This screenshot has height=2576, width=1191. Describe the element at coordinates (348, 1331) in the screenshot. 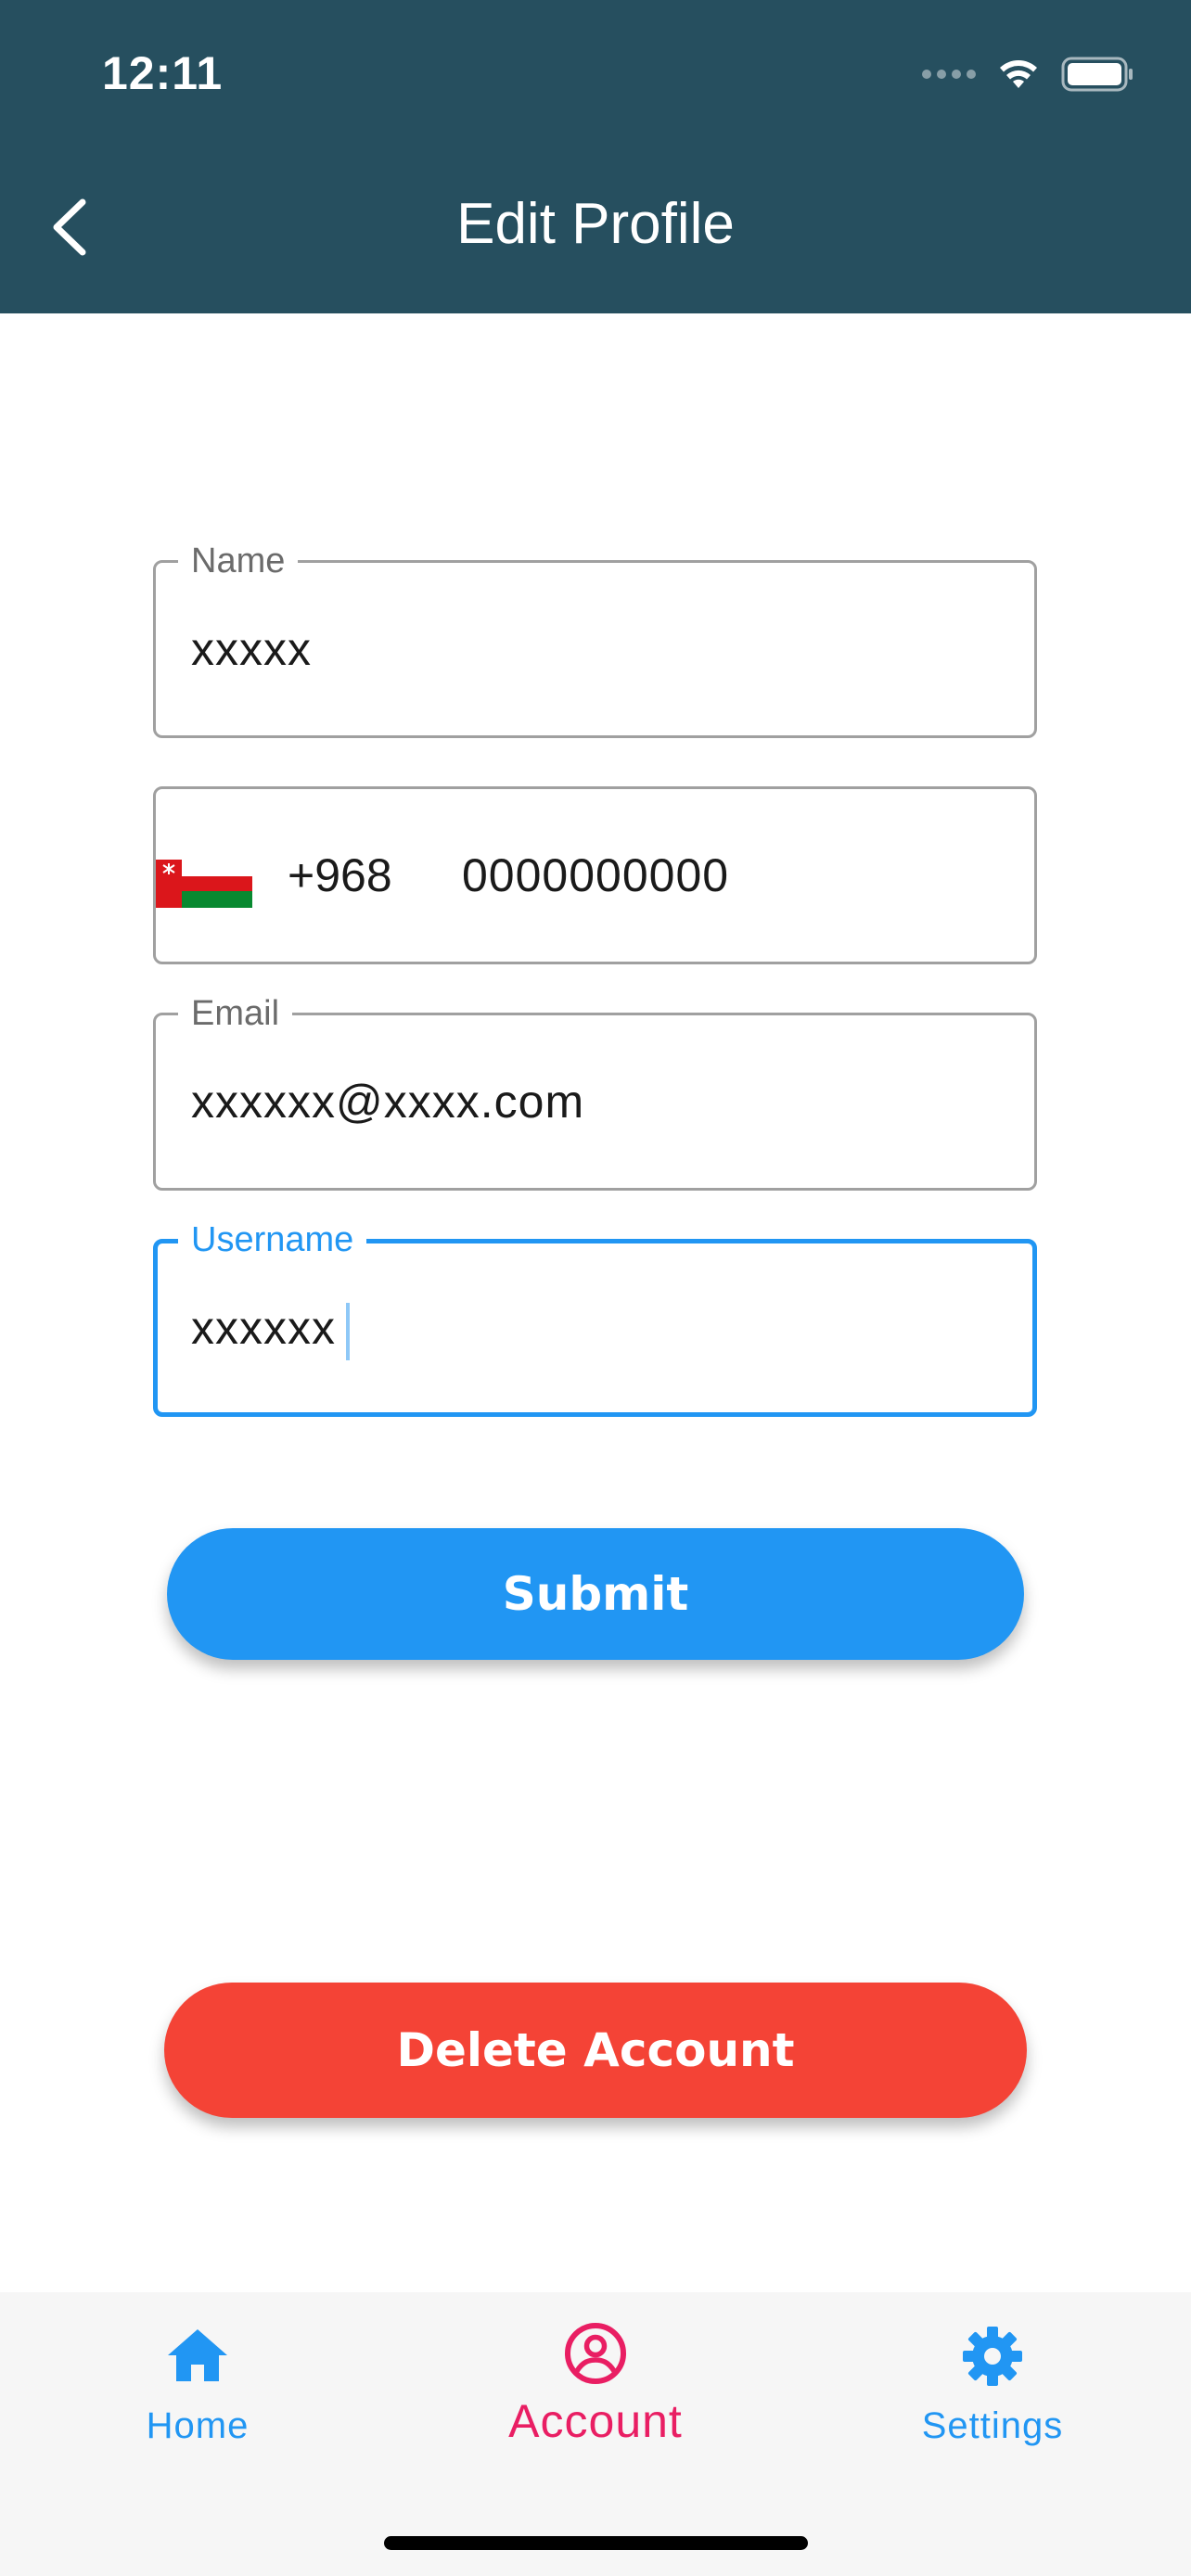

I see `text-cursor` at that location.